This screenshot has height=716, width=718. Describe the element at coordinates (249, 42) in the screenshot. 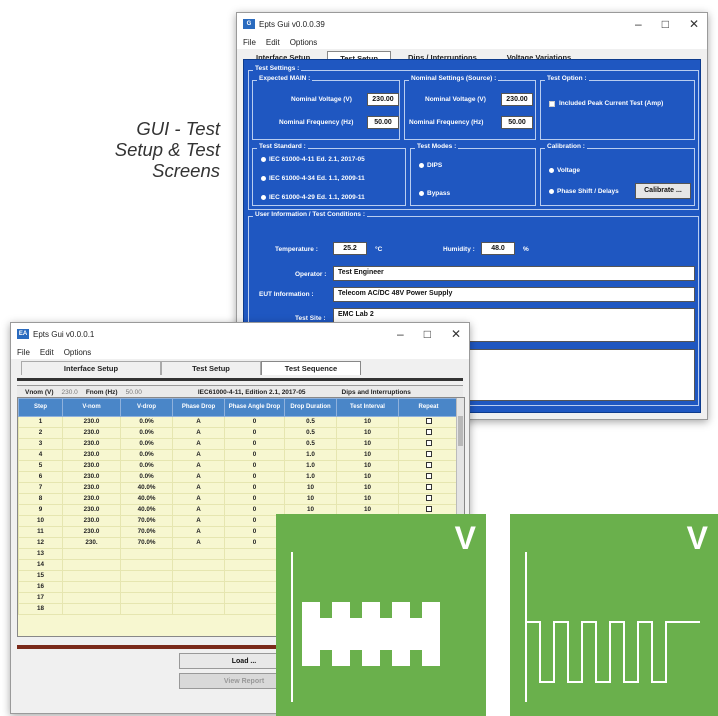

I see `menu-file: File` at that location.